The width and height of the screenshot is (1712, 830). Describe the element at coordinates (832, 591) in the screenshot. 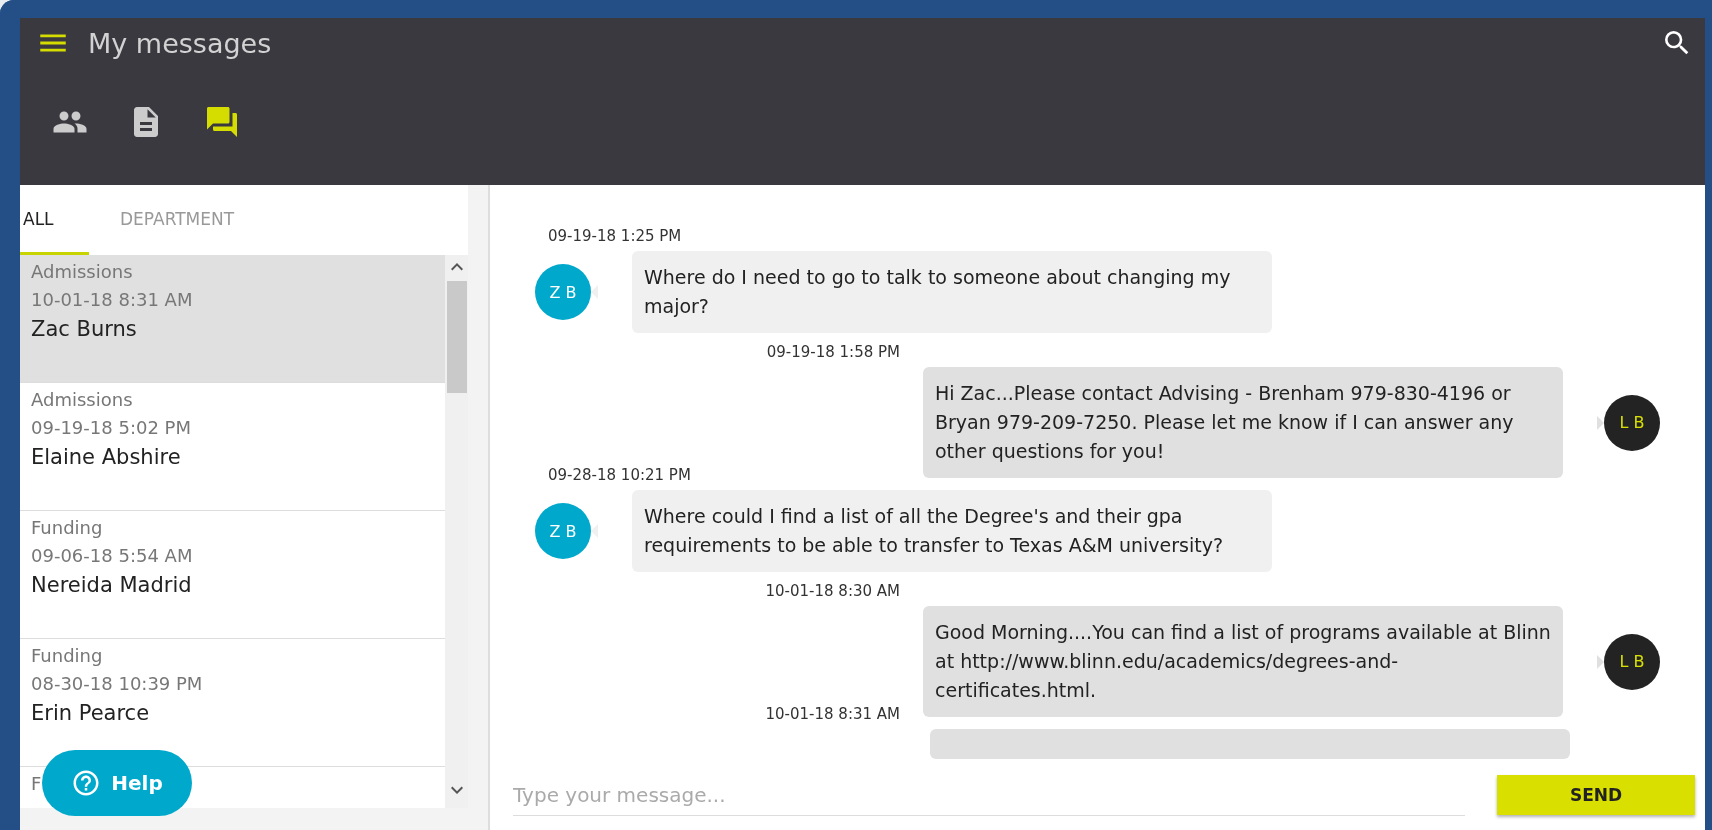

I see `message-time: 10-01-18 8:30 AM` at that location.